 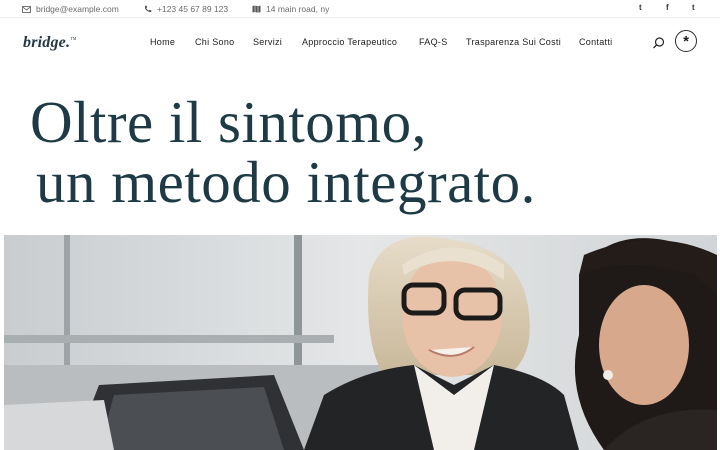 I want to click on phone-info: +123 45 67 89 123, so click(x=186, y=9).